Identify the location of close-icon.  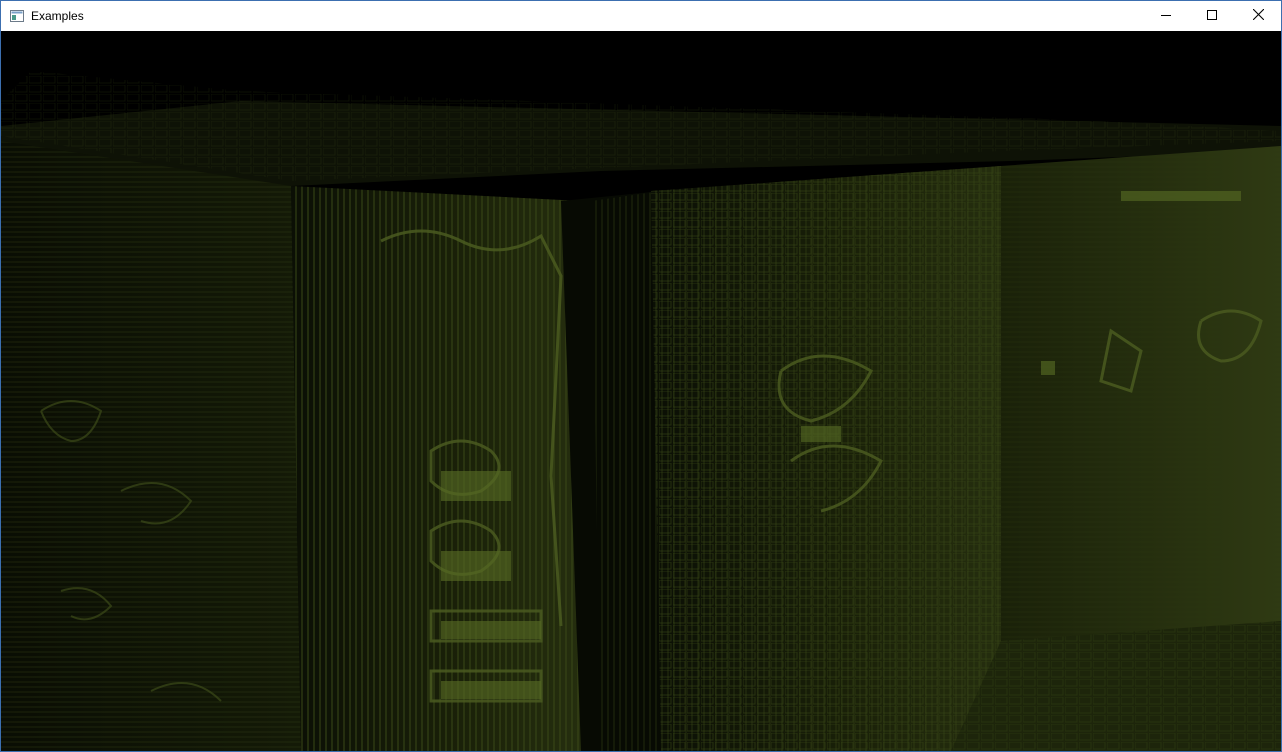
(1258, 16).